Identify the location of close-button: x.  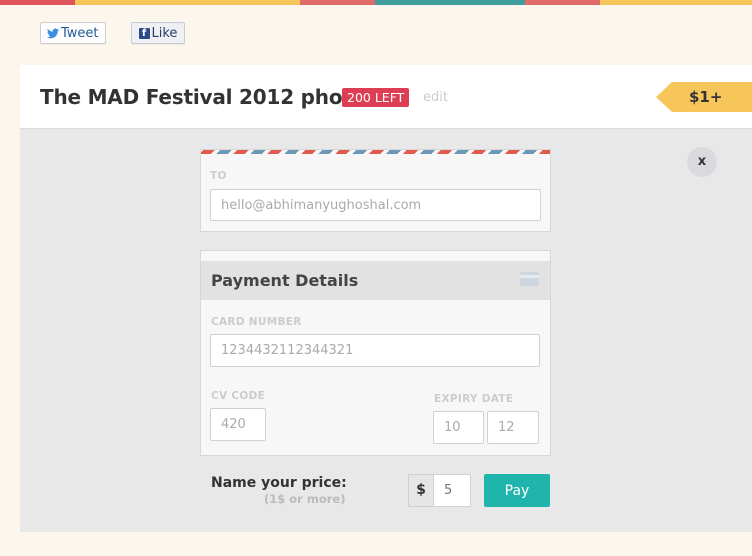
(702, 162).